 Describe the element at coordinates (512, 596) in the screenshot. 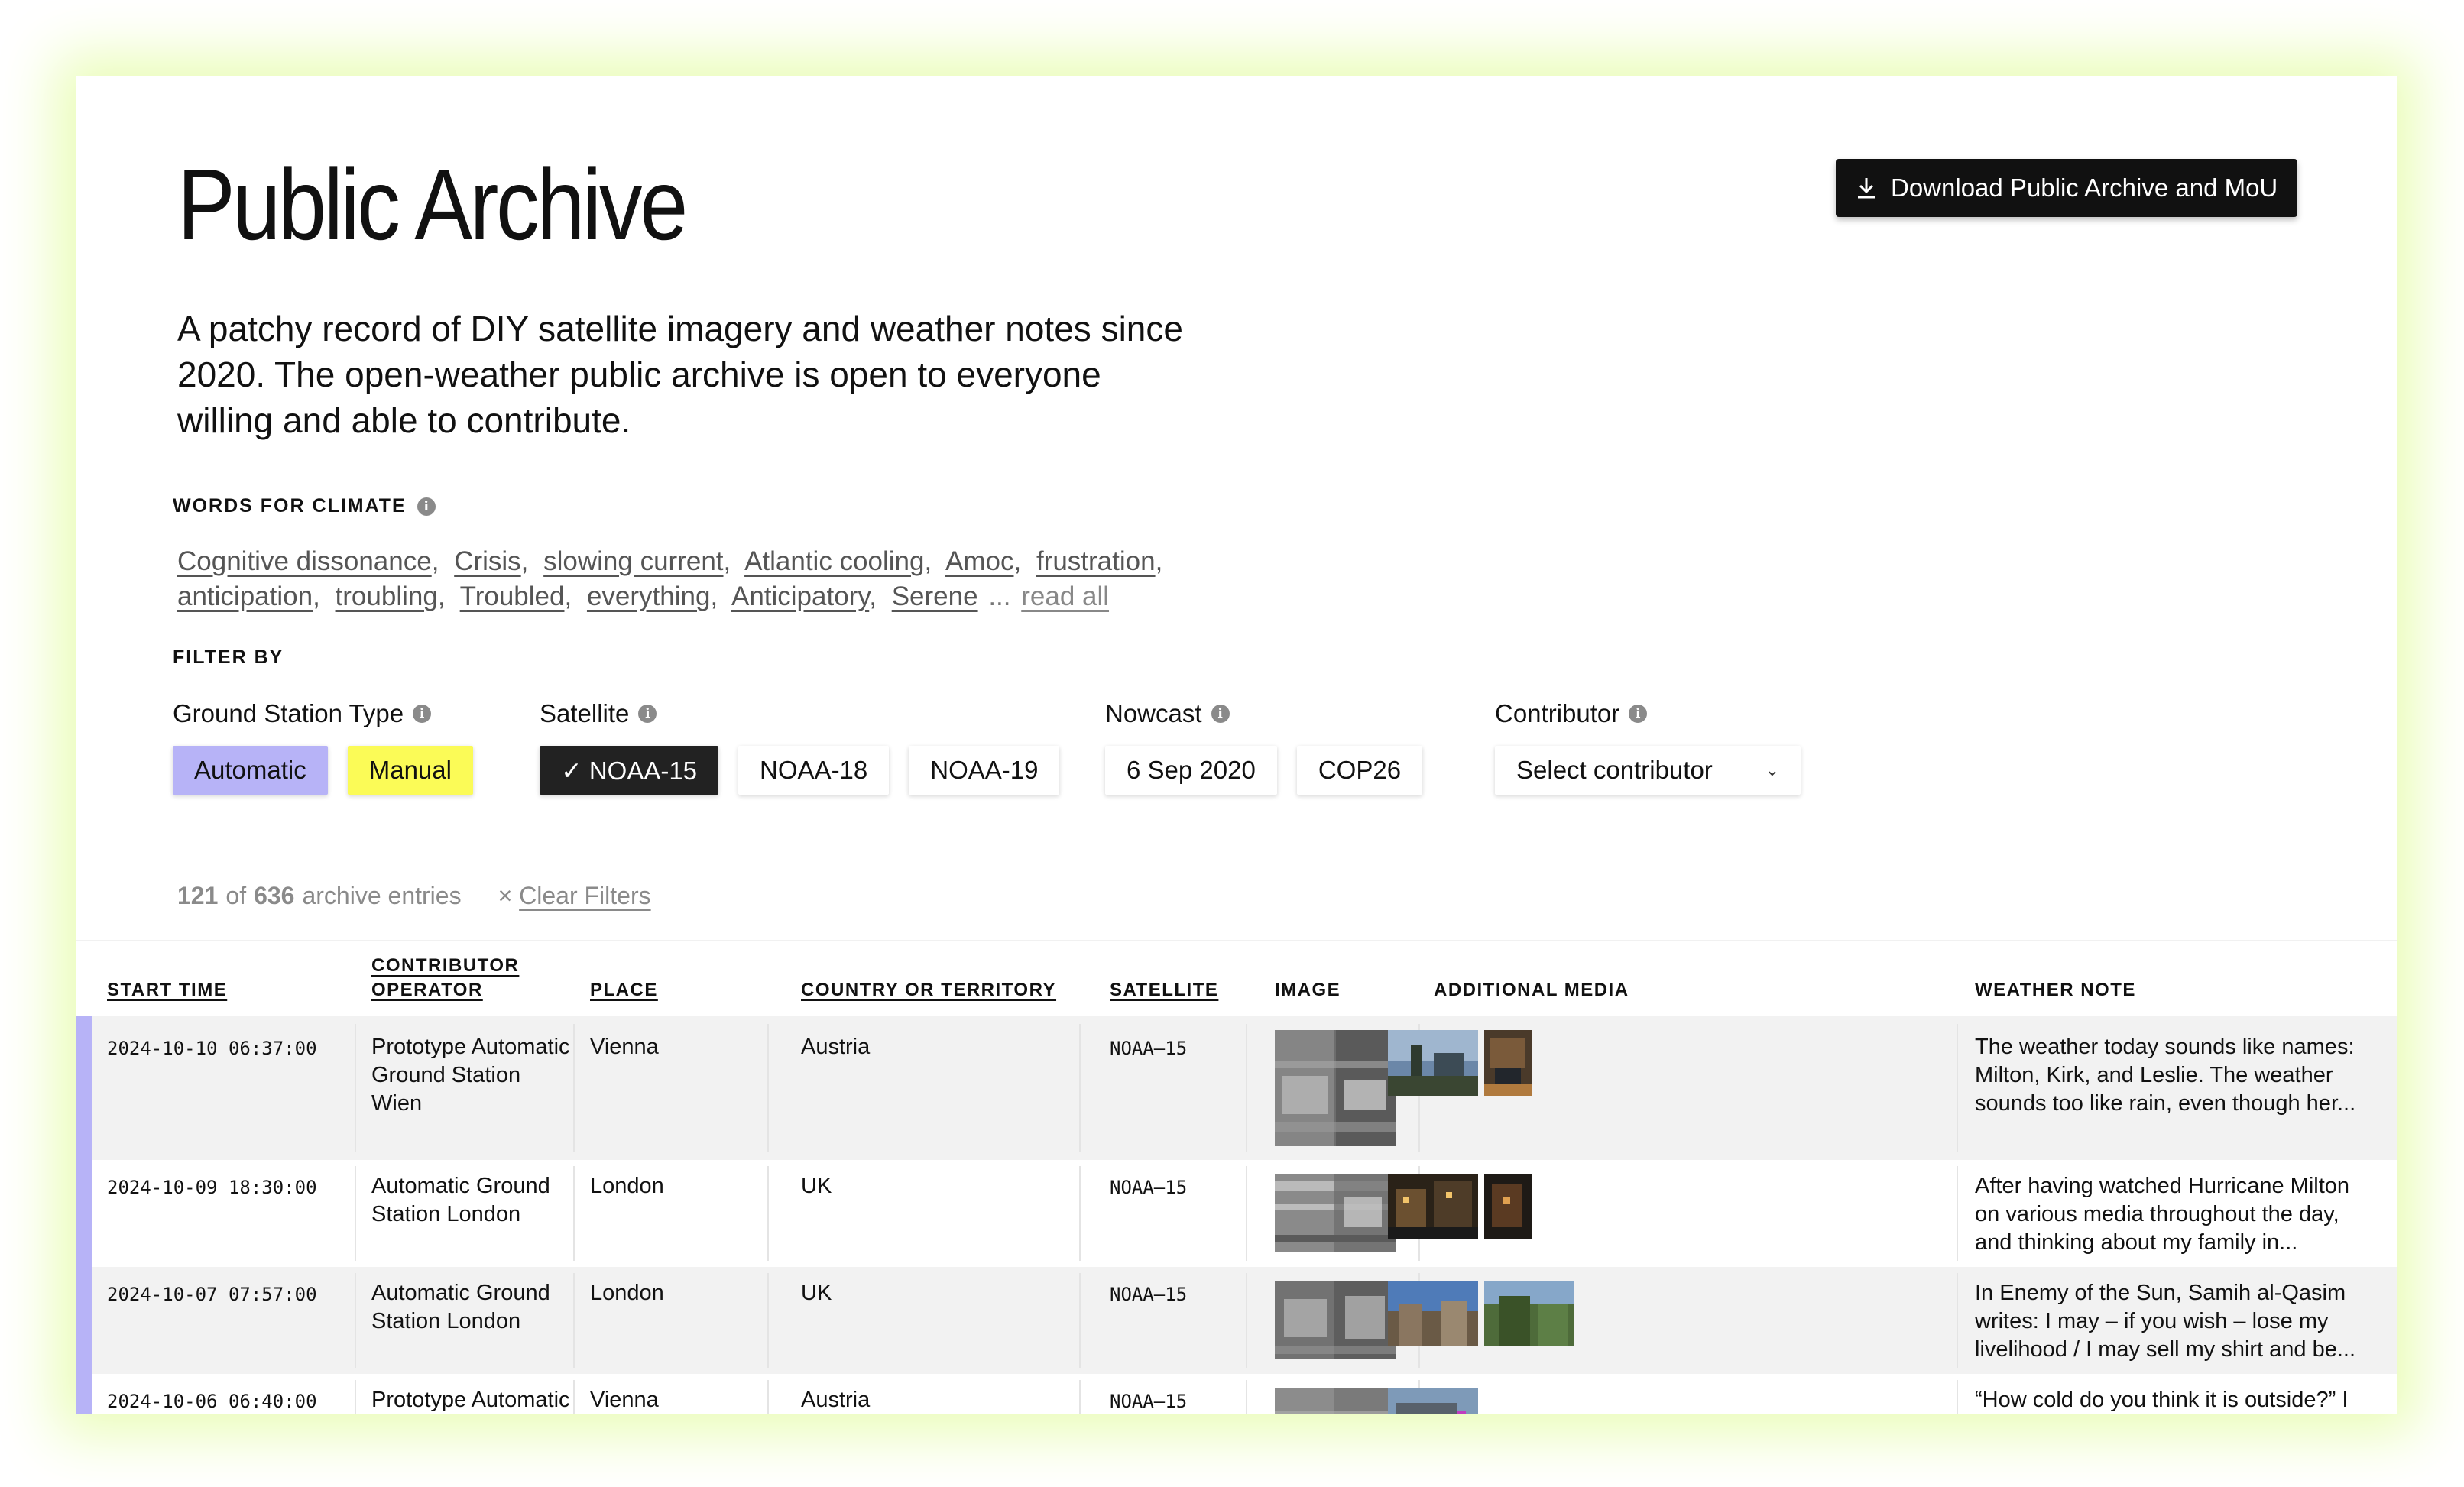

I see `word-link: Troubled` at that location.